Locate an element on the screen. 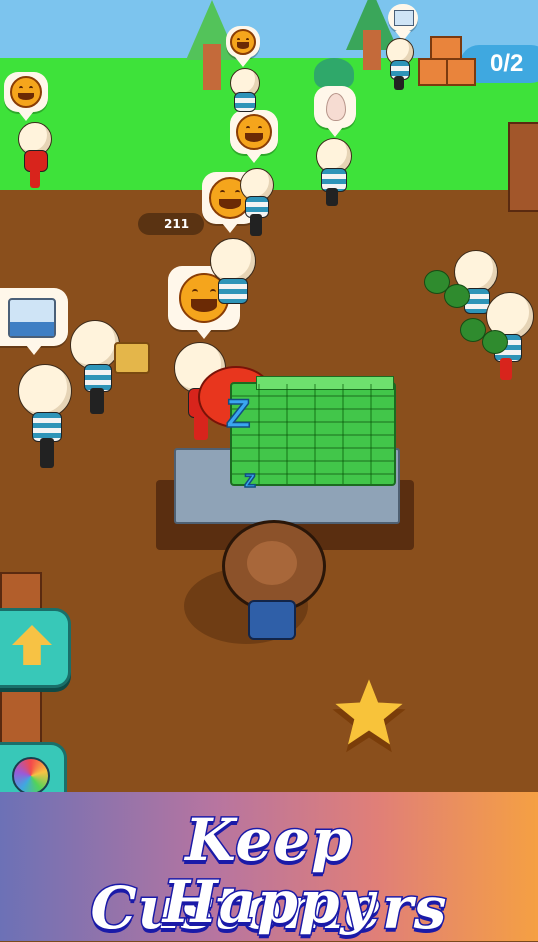  bubble-milk is located at coordinates (34, 321).